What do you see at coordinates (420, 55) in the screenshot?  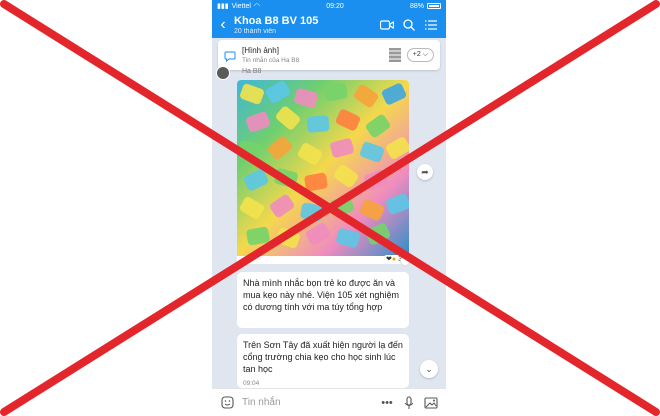 I see `pinned-more-button: +2 ⌵` at bounding box center [420, 55].